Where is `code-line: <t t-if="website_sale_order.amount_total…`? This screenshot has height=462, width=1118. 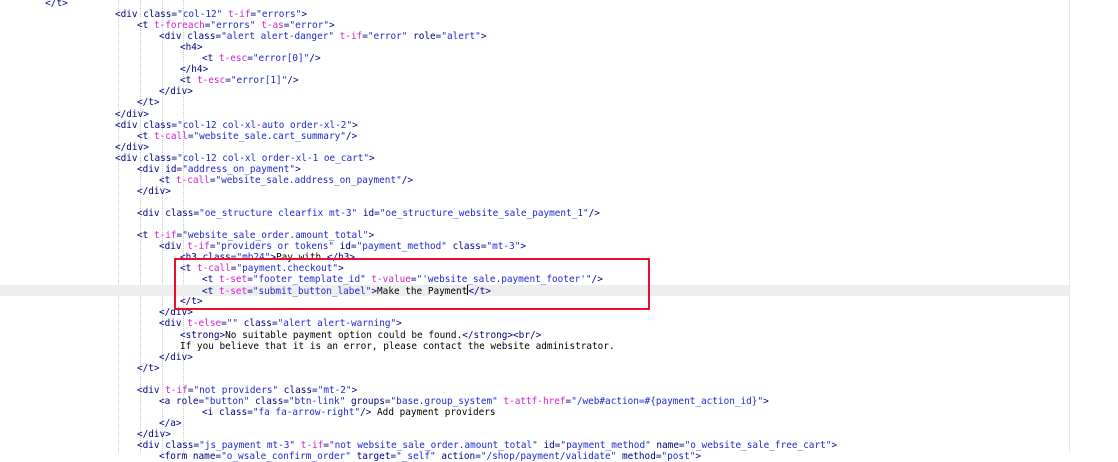
code-line: <t t-if="website_sale_order.amount_total… is located at coordinates (535, 235).